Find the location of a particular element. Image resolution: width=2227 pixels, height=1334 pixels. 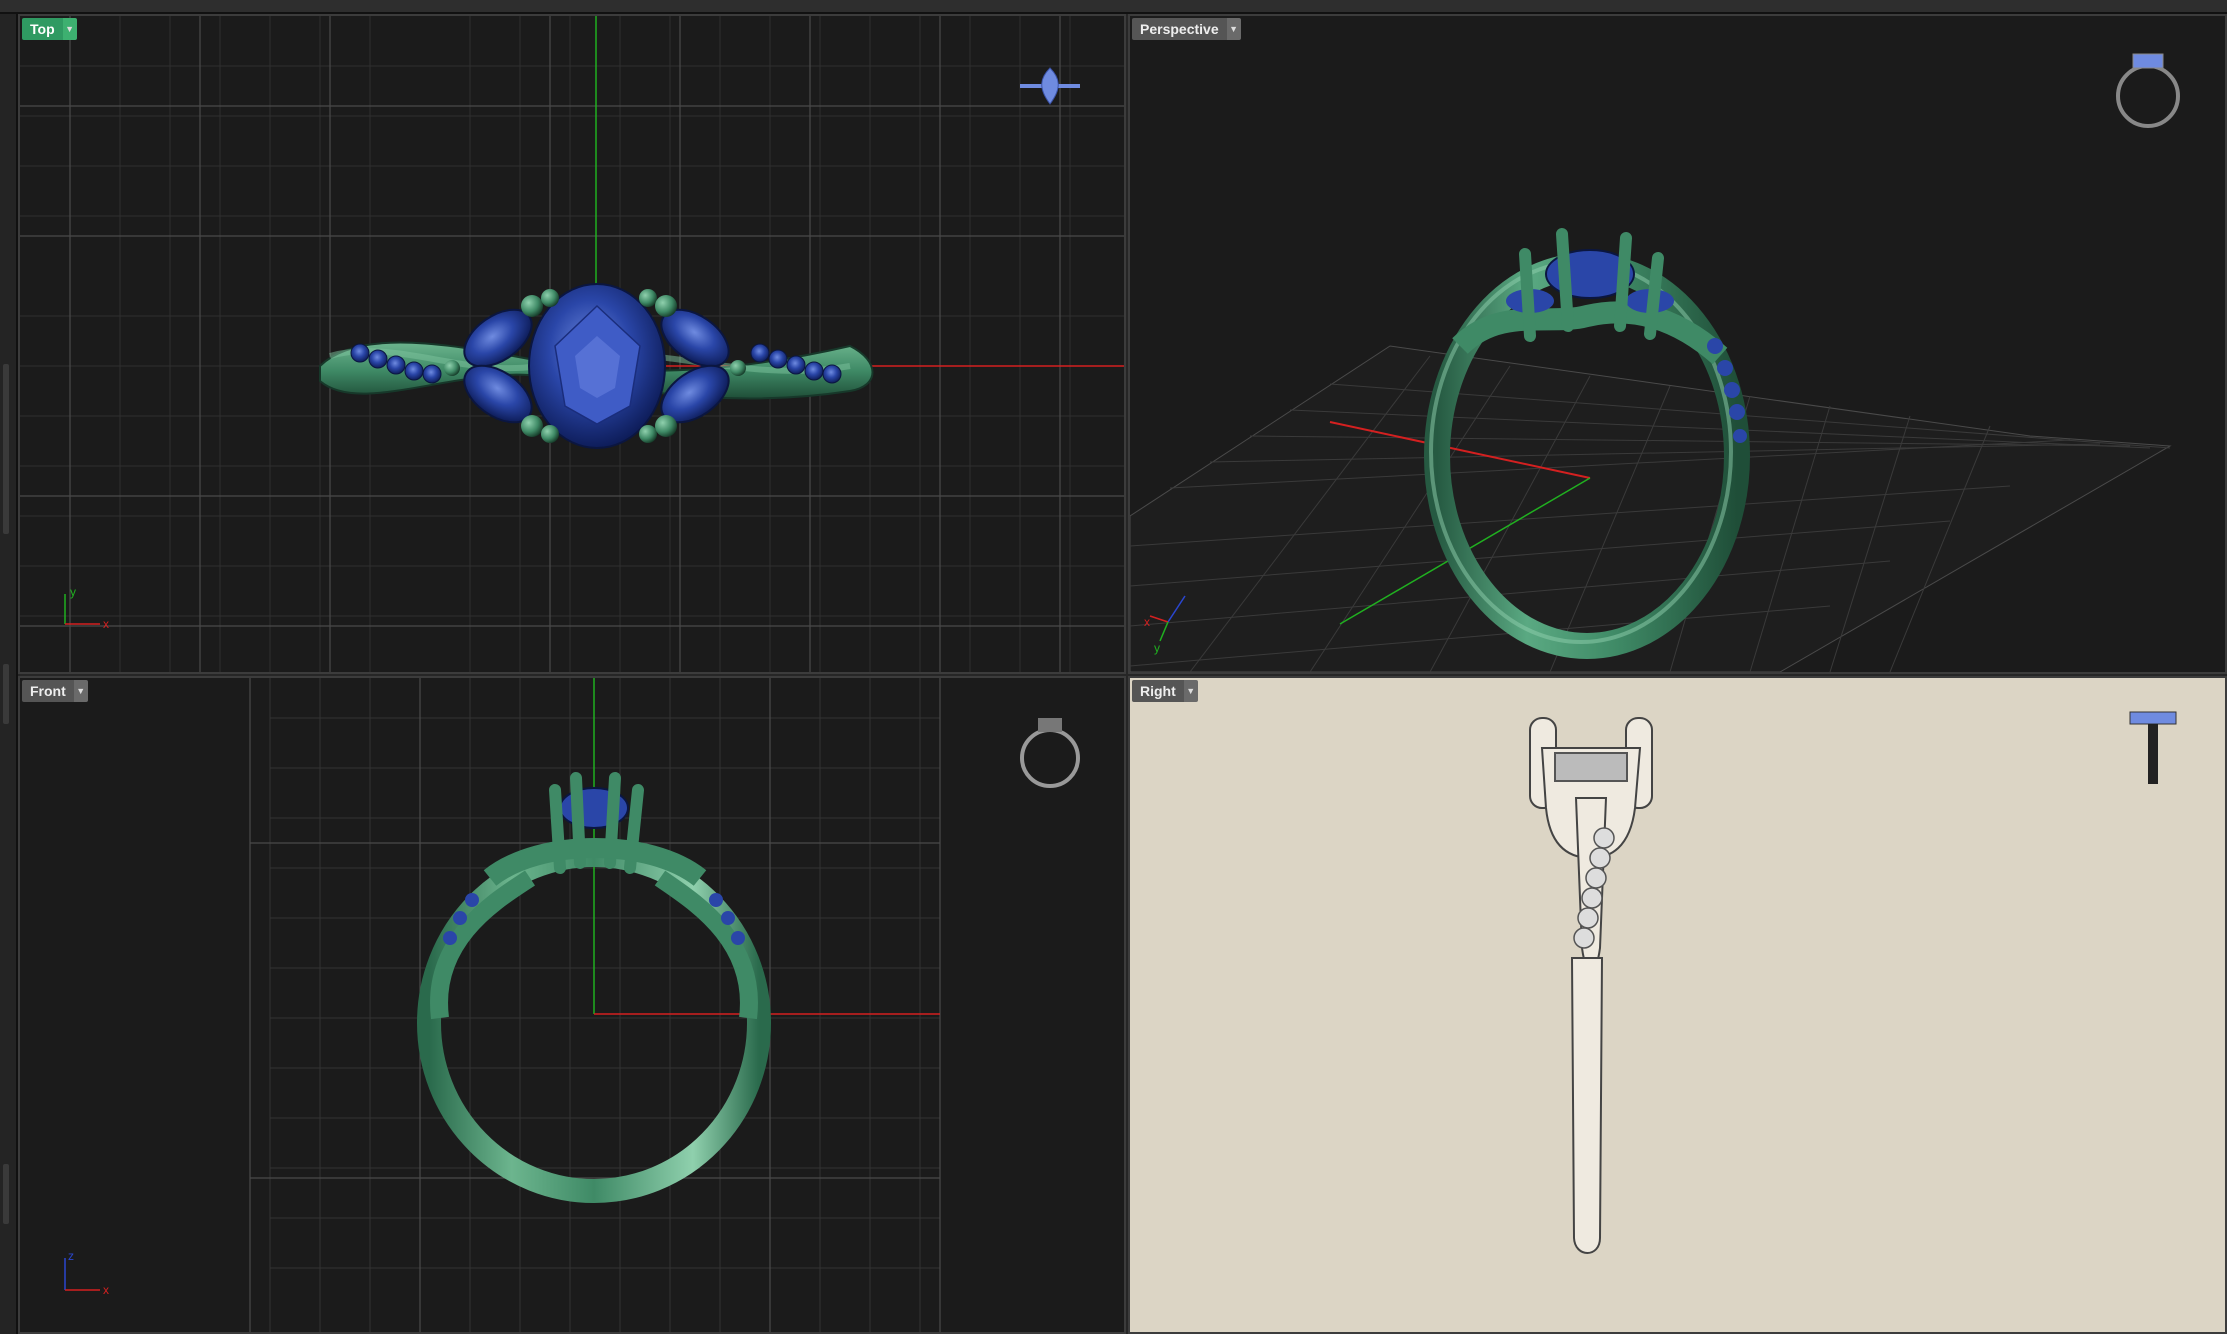

axis-triad: x z is located at coordinates (86, 1273).